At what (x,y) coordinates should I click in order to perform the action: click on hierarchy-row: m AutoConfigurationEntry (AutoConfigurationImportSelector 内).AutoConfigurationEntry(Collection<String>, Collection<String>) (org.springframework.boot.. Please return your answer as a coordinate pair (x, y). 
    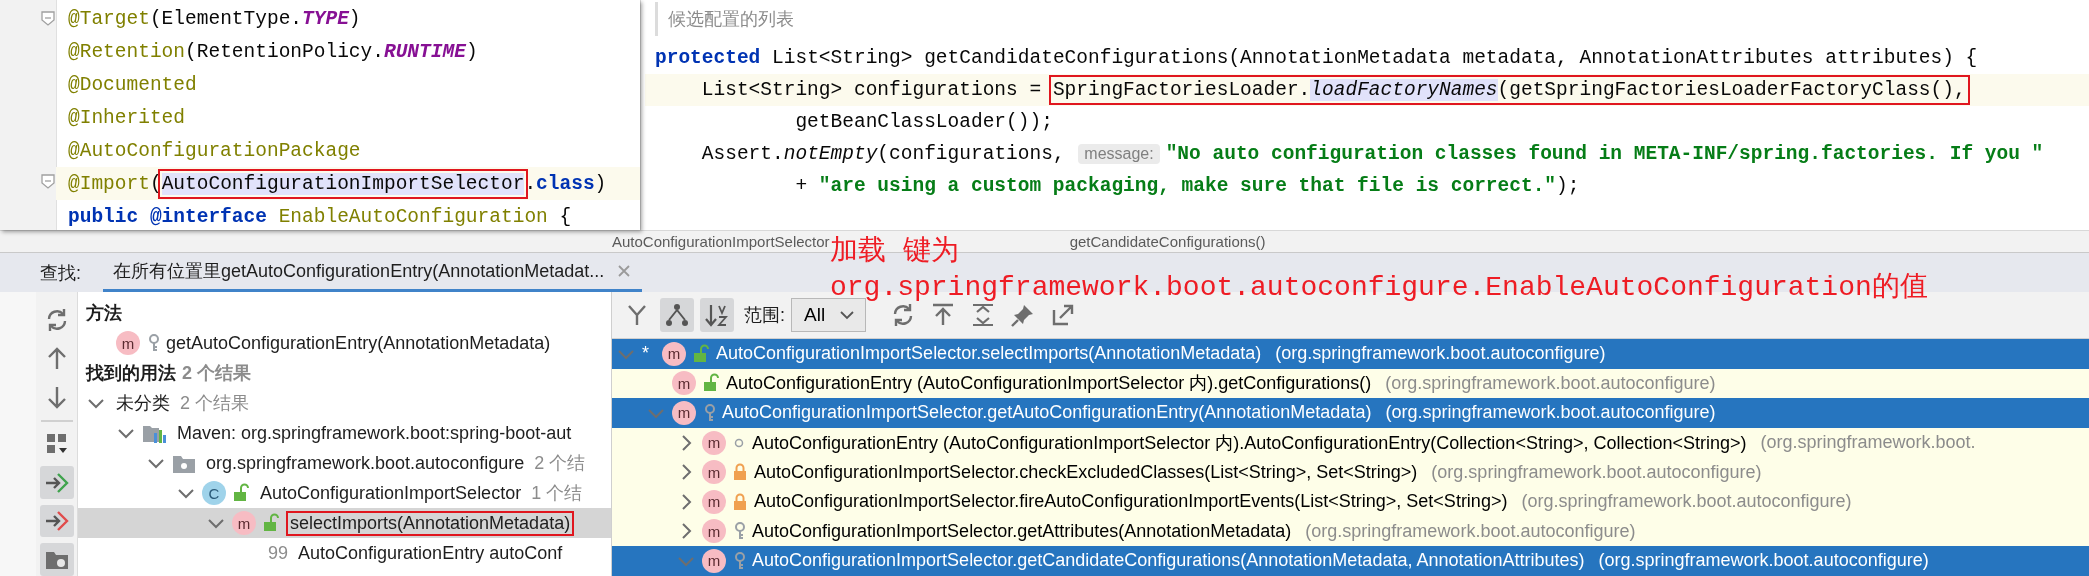
    Looking at the image, I should click on (1350, 442).